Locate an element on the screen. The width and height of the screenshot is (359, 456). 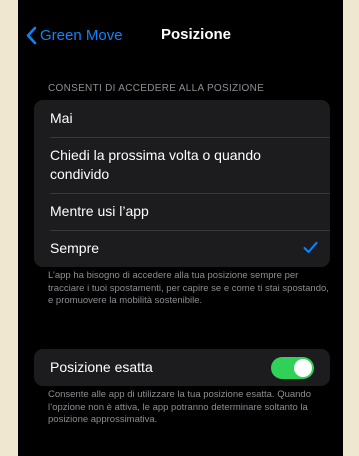
page-title: Posizione is located at coordinates (196, 34).